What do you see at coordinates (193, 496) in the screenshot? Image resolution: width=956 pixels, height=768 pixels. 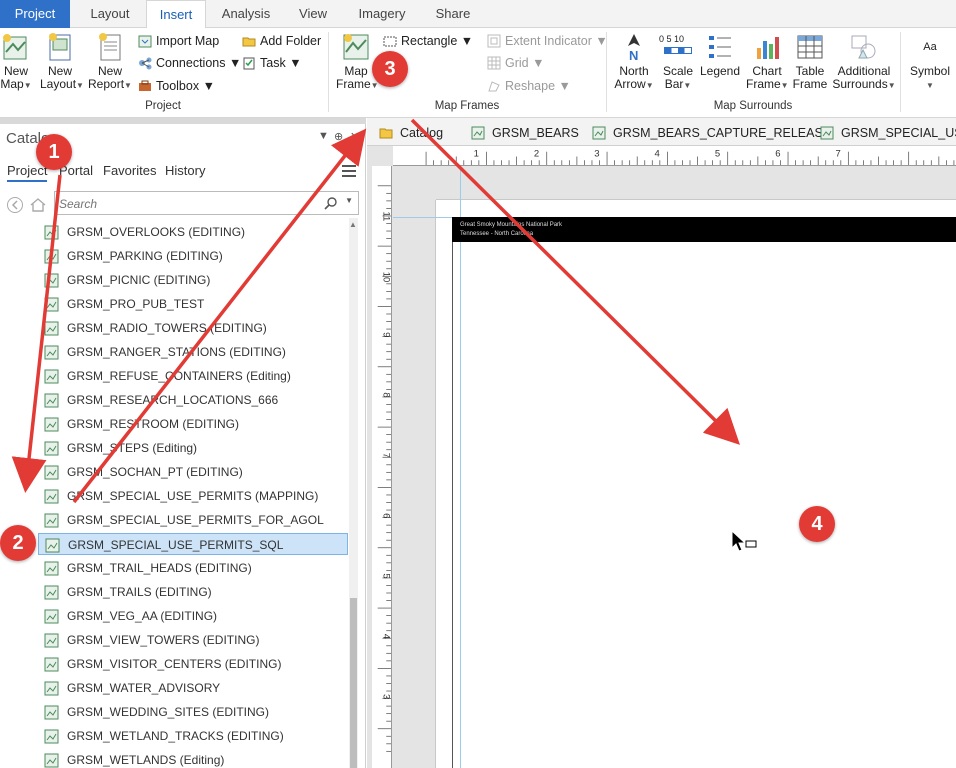 I see `catalog-list-item: GRSM_SPECIAL_USE_PERMITS (MAPPING)` at bounding box center [193, 496].